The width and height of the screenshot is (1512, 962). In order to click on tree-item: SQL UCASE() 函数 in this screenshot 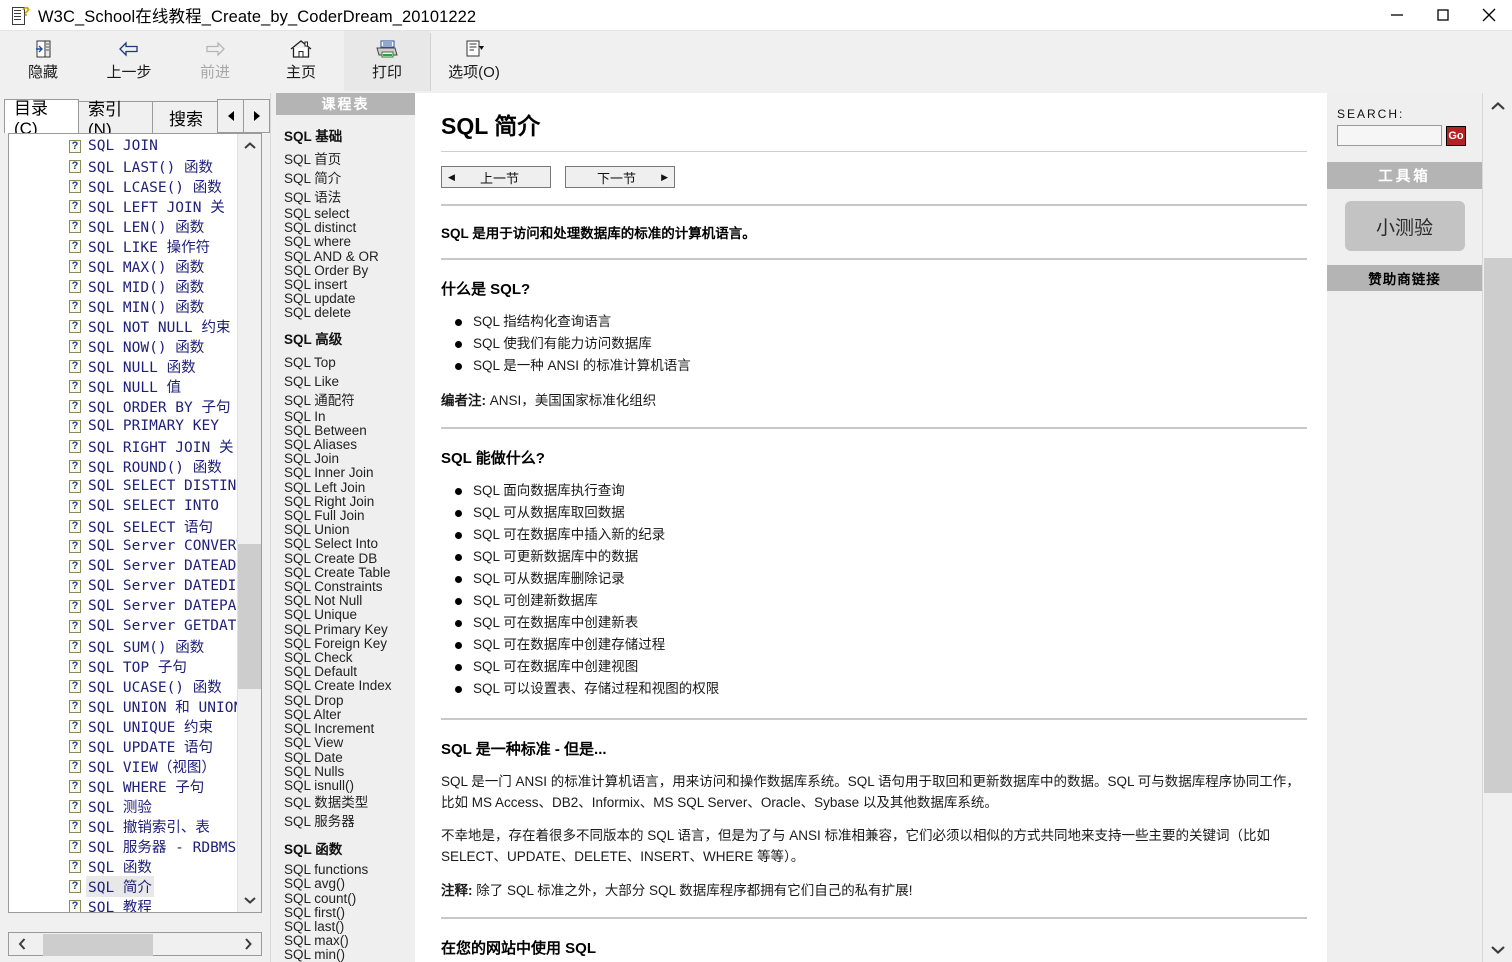, I will do `click(119, 686)`.